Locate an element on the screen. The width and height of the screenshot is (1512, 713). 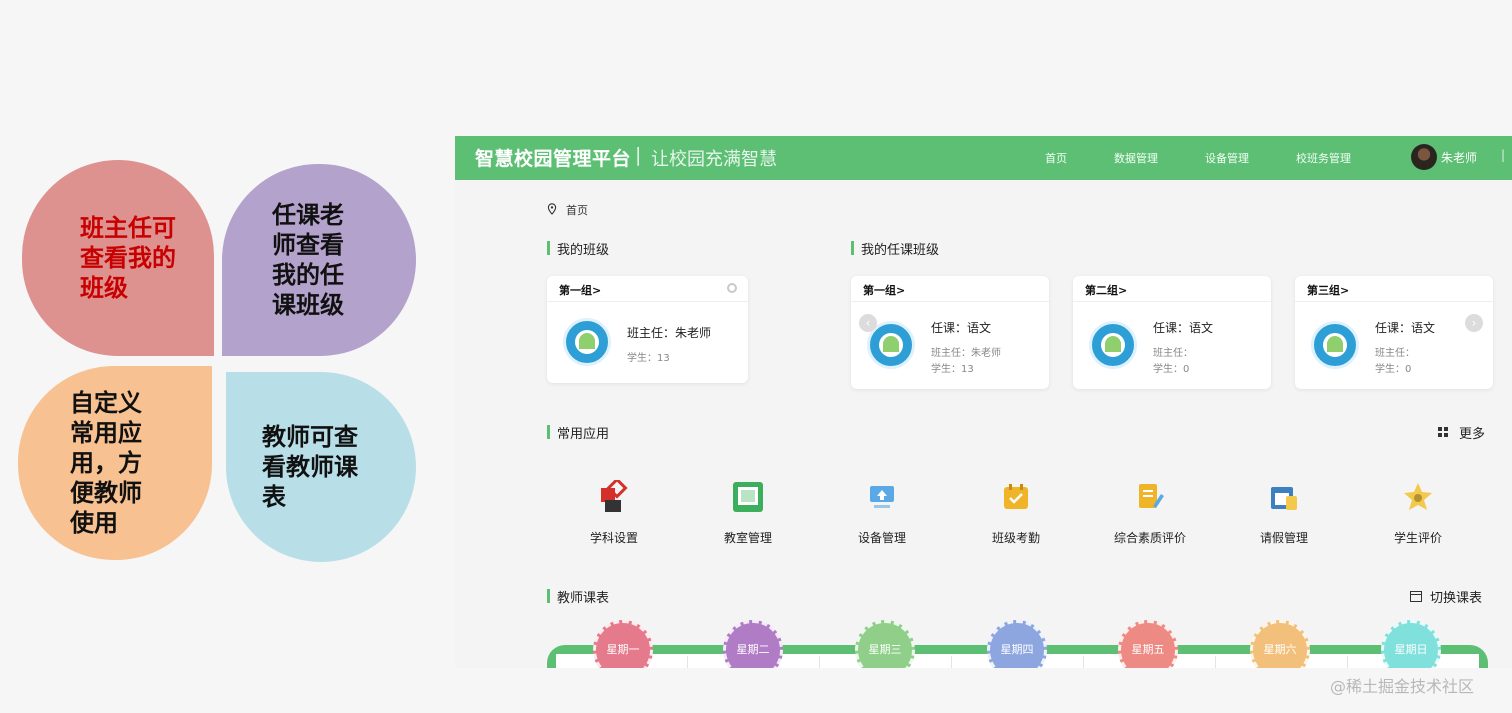
teaching-class-card: 第一组> 任课：语文 班主任：朱老师 学生：13 is located at coordinates (950, 332).